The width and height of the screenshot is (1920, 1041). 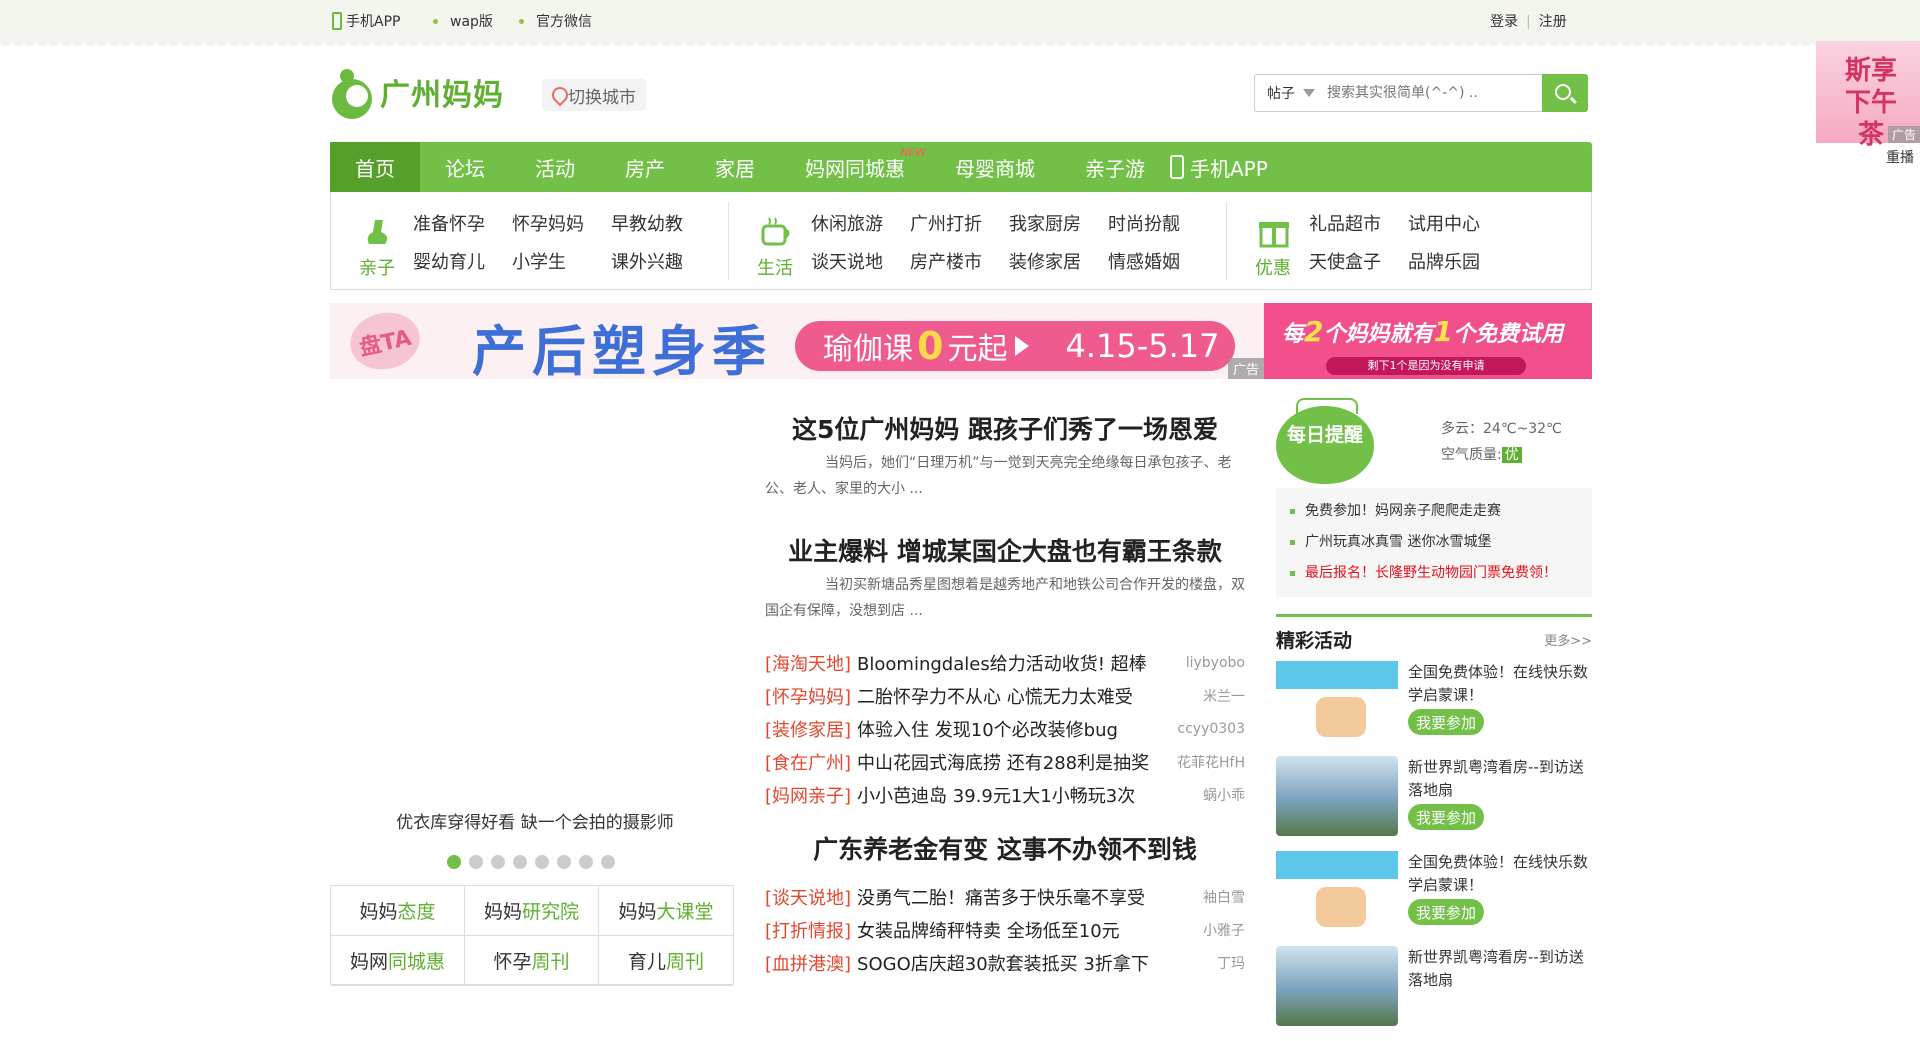 I want to click on news-row: [怀孕妈妈] 二胎怀孕力不从心 心慌无力太难受 米兰一, so click(x=1005, y=695).